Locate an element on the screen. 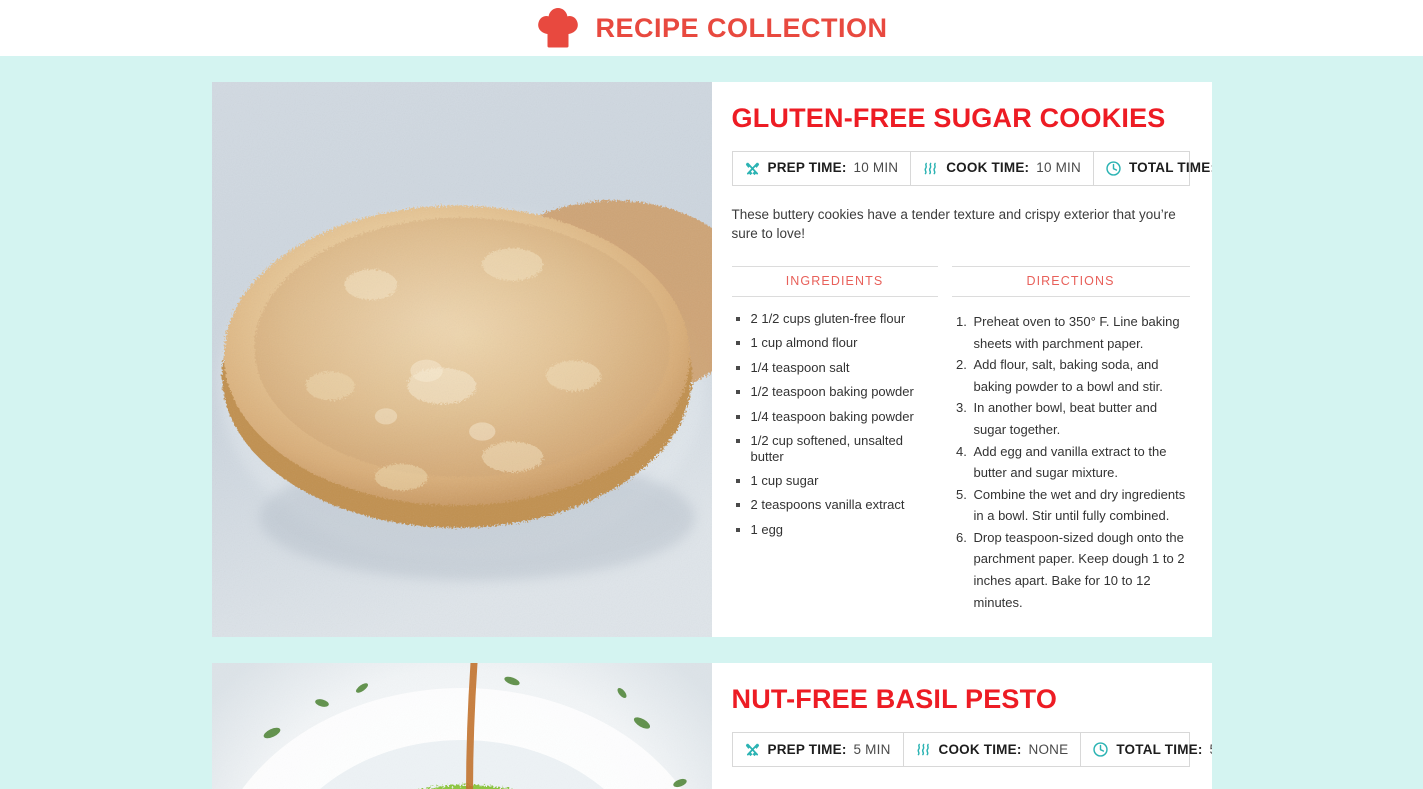 This screenshot has height=789, width=1423. site-header: RECIPE COLLECTION is located at coordinates (711, 28).